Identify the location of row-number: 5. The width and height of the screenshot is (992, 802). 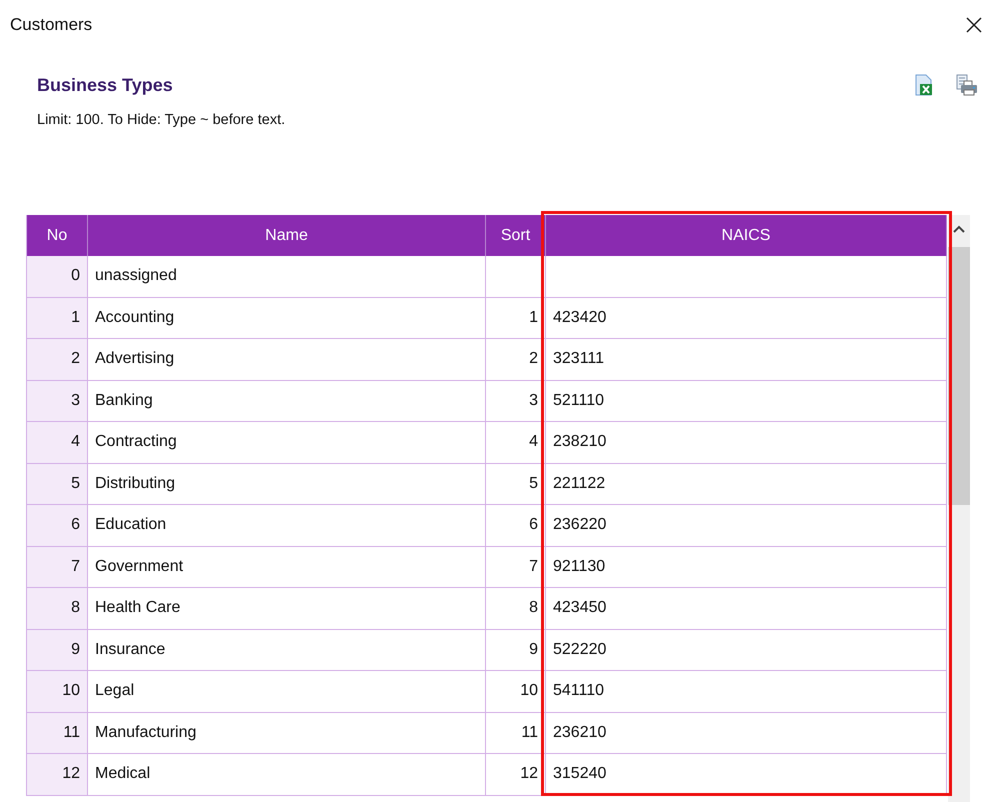
(57, 484).